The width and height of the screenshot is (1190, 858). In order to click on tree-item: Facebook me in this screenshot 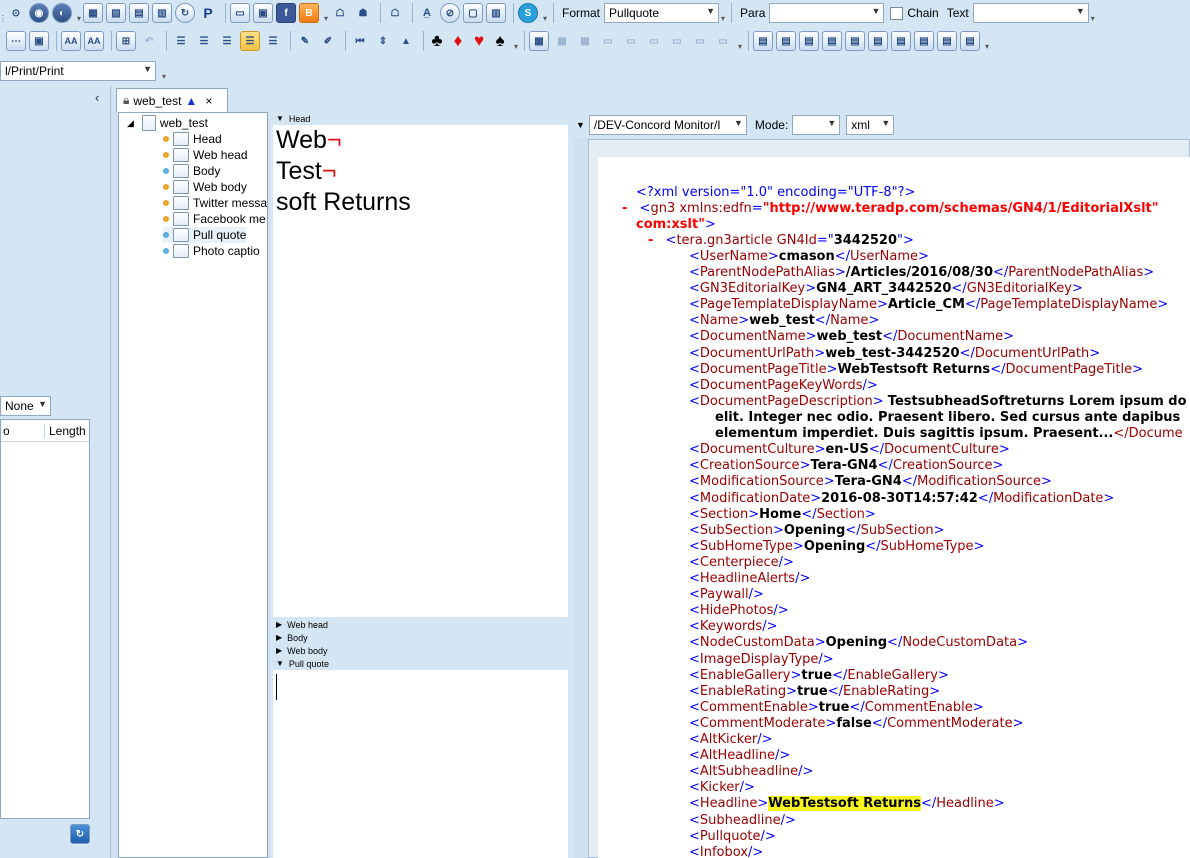, I will do `click(214, 219)`.